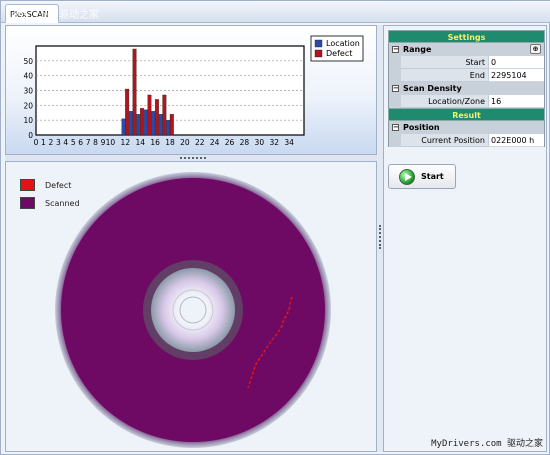 This screenshot has width=550, height=455. I want to click on start-field: 0, so click(516, 62).